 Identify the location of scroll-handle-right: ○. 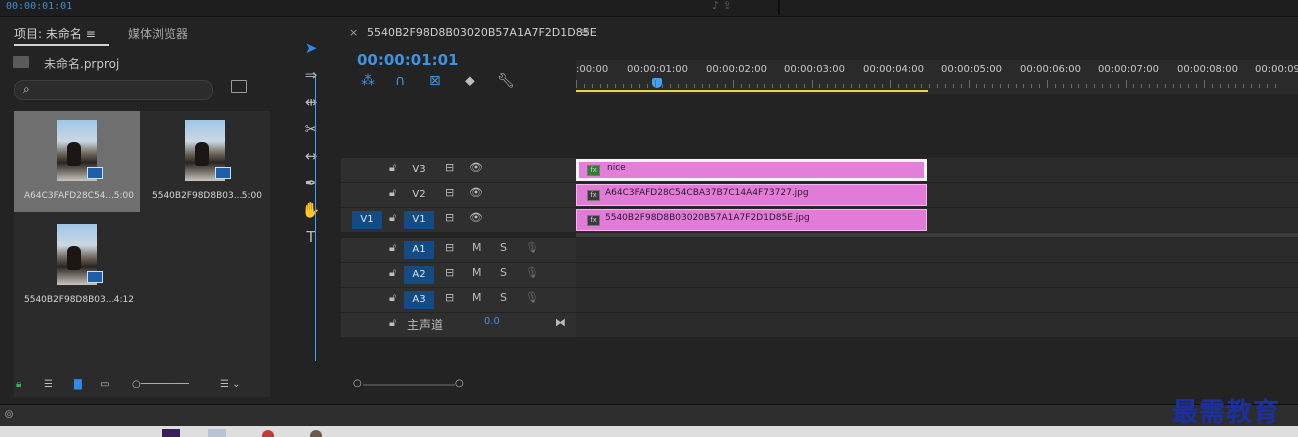
(459, 383).